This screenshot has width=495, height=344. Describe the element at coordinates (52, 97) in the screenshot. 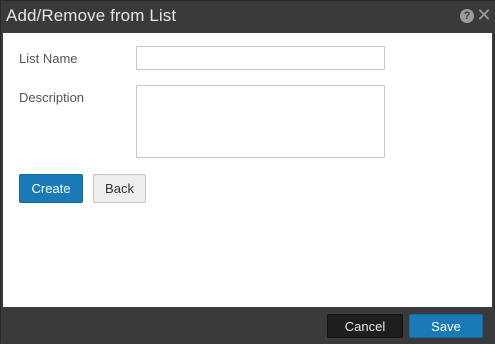

I see `description-label: Description` at that location.